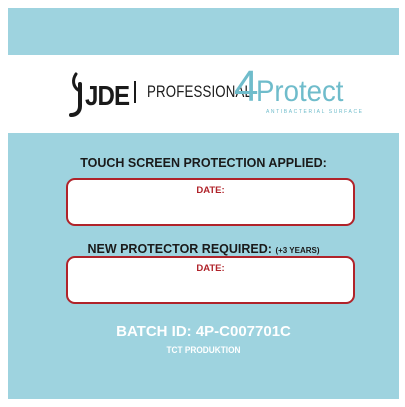 This screenshot has width=405, height=407. I want to click on required-date-box: DATE:, so click(210, 280).